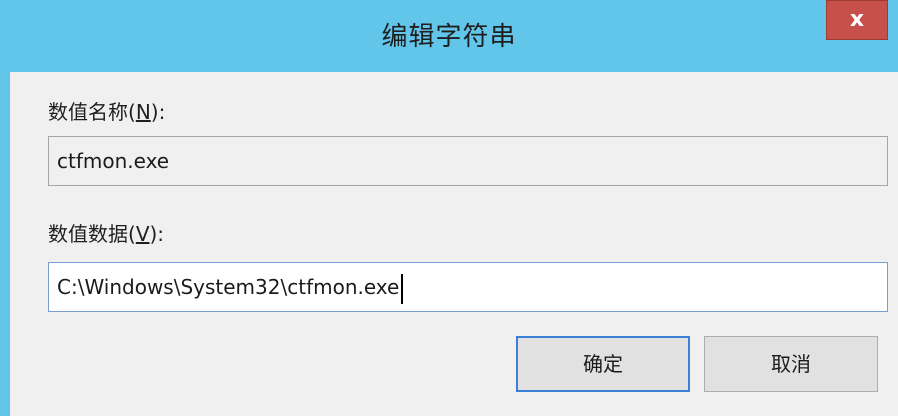  I want to click on close-button: x, so click(857, 20).